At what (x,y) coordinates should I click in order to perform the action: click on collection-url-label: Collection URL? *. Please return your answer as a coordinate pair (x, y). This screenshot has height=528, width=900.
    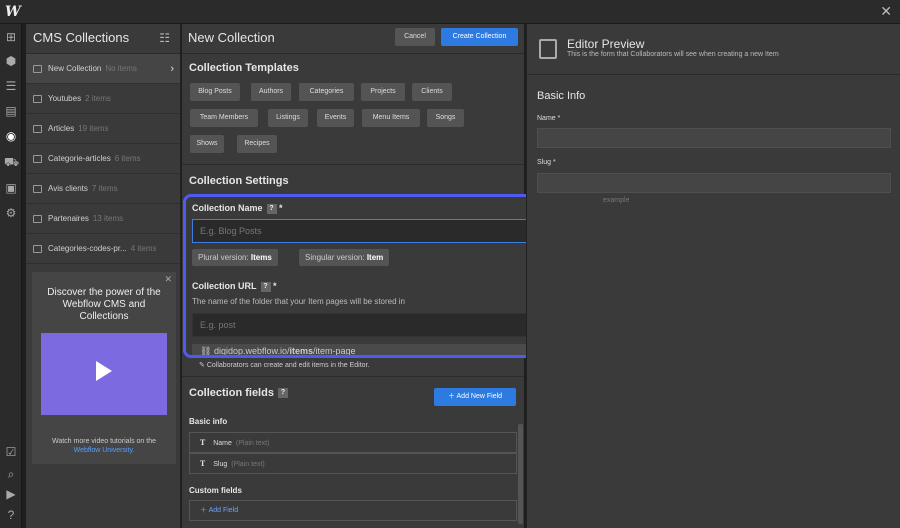
    Looking at the image, I should click on (234, 286).